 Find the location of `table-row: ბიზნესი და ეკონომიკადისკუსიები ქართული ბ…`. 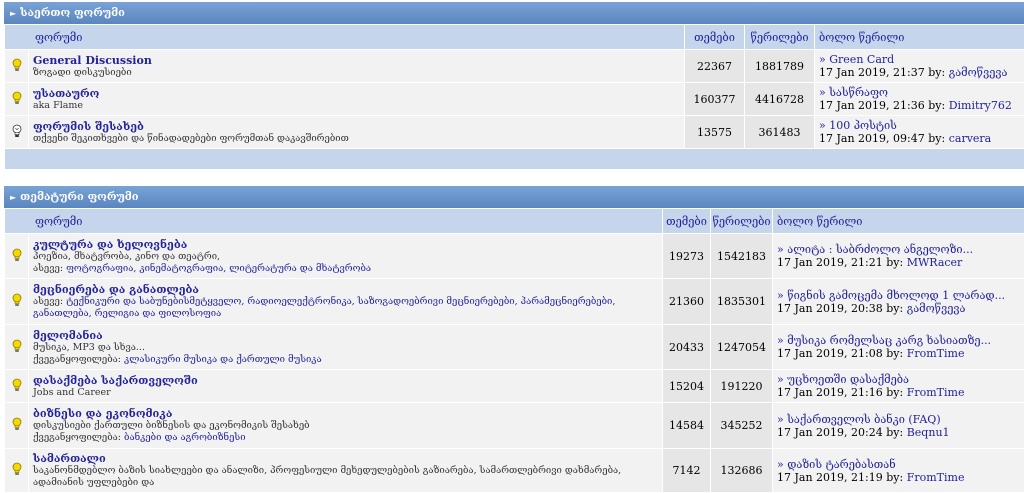

table-row: ბიზნესი და ეკონომიკადისკუსიები ქართული ბ… is located at coordinates (514, 426).